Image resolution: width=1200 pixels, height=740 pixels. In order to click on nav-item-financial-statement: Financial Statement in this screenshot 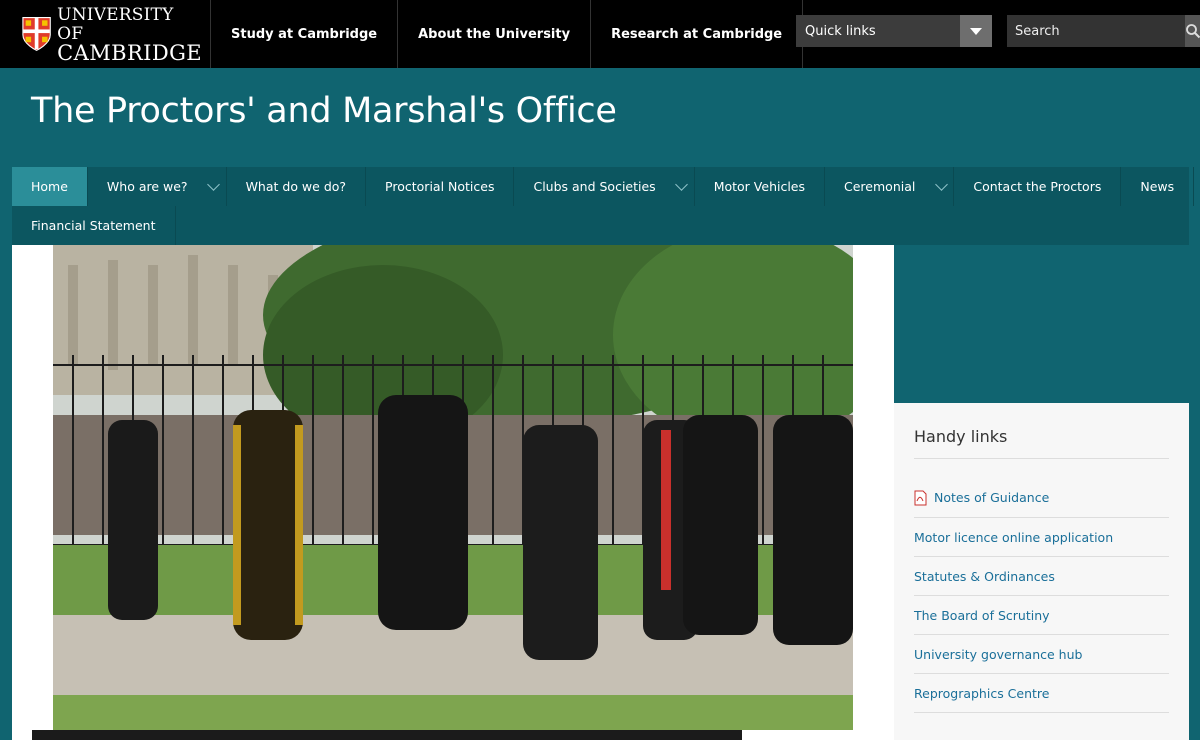, I will do `click(94, 225)`.